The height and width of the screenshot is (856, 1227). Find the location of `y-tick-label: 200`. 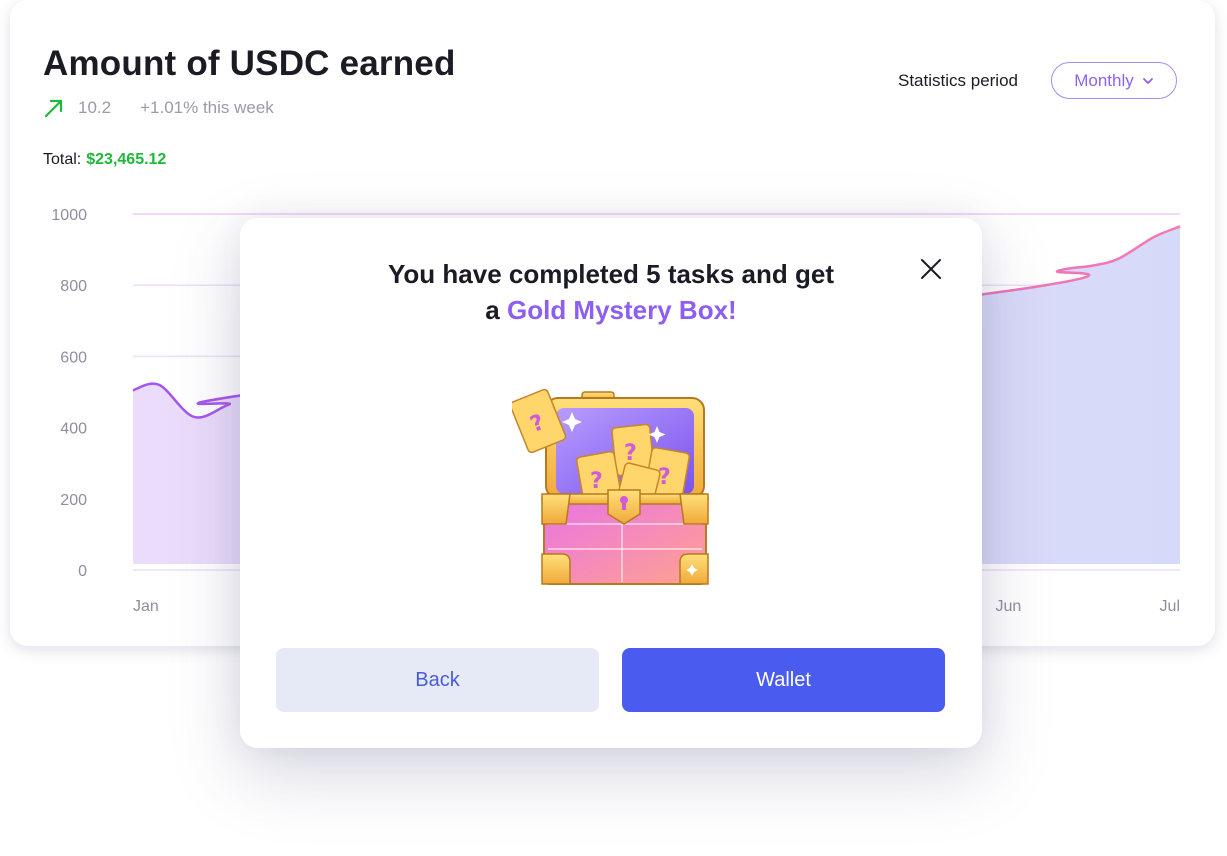

y-tick-label: 200 is located at coordinates (73, 500).